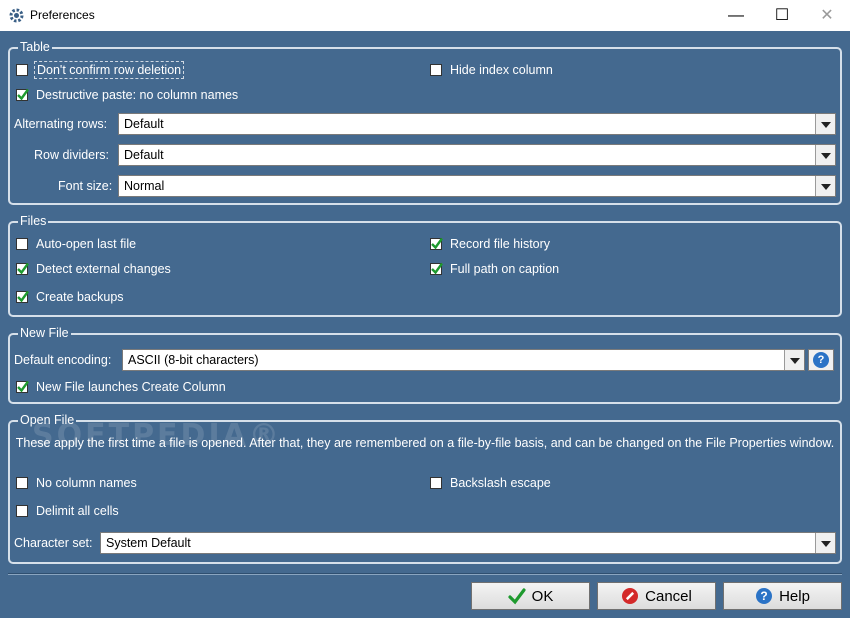 Image resolution: width=850 pixels, height=618 pixels. What do you see at coordinates (517, 596) in the screenshot?
I see `check-icon` at bounding box center [517, 596].